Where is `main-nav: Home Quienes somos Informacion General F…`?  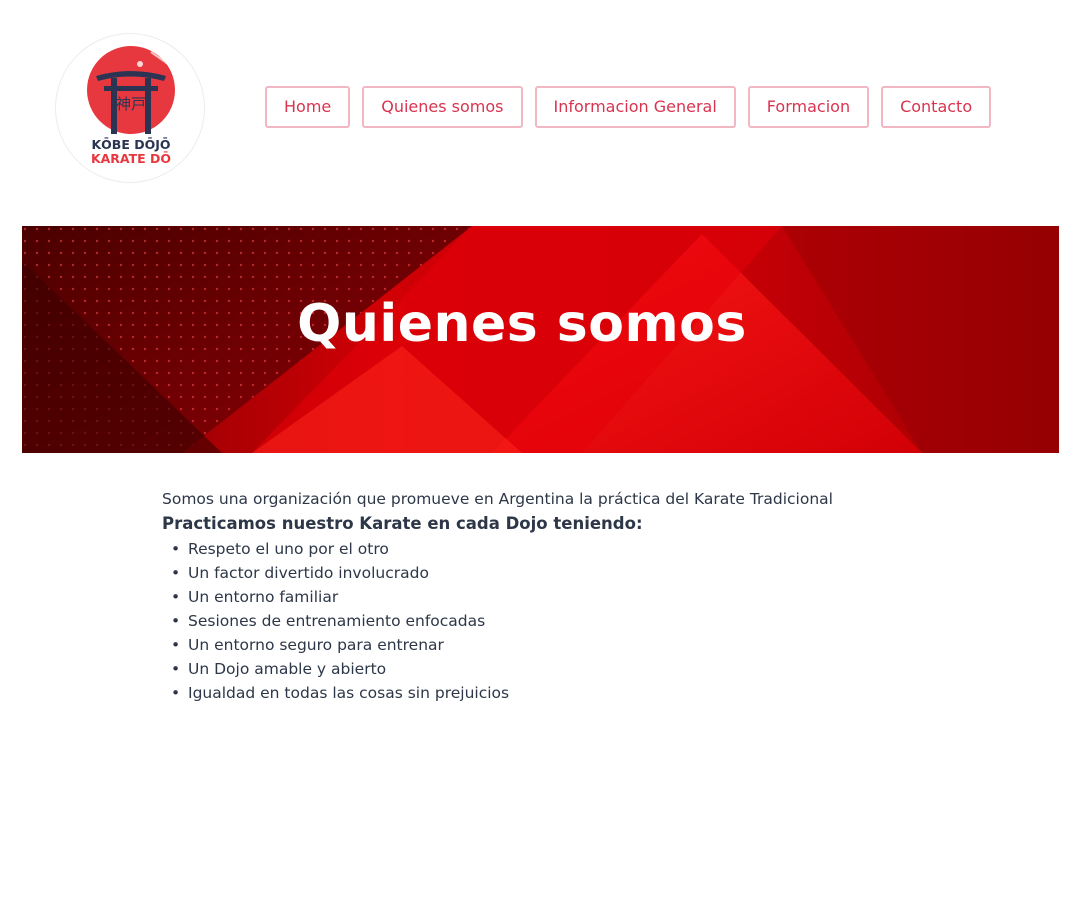 main-nav: Home Quienes somos Informacion General F… is located at coordinates (628, 107).